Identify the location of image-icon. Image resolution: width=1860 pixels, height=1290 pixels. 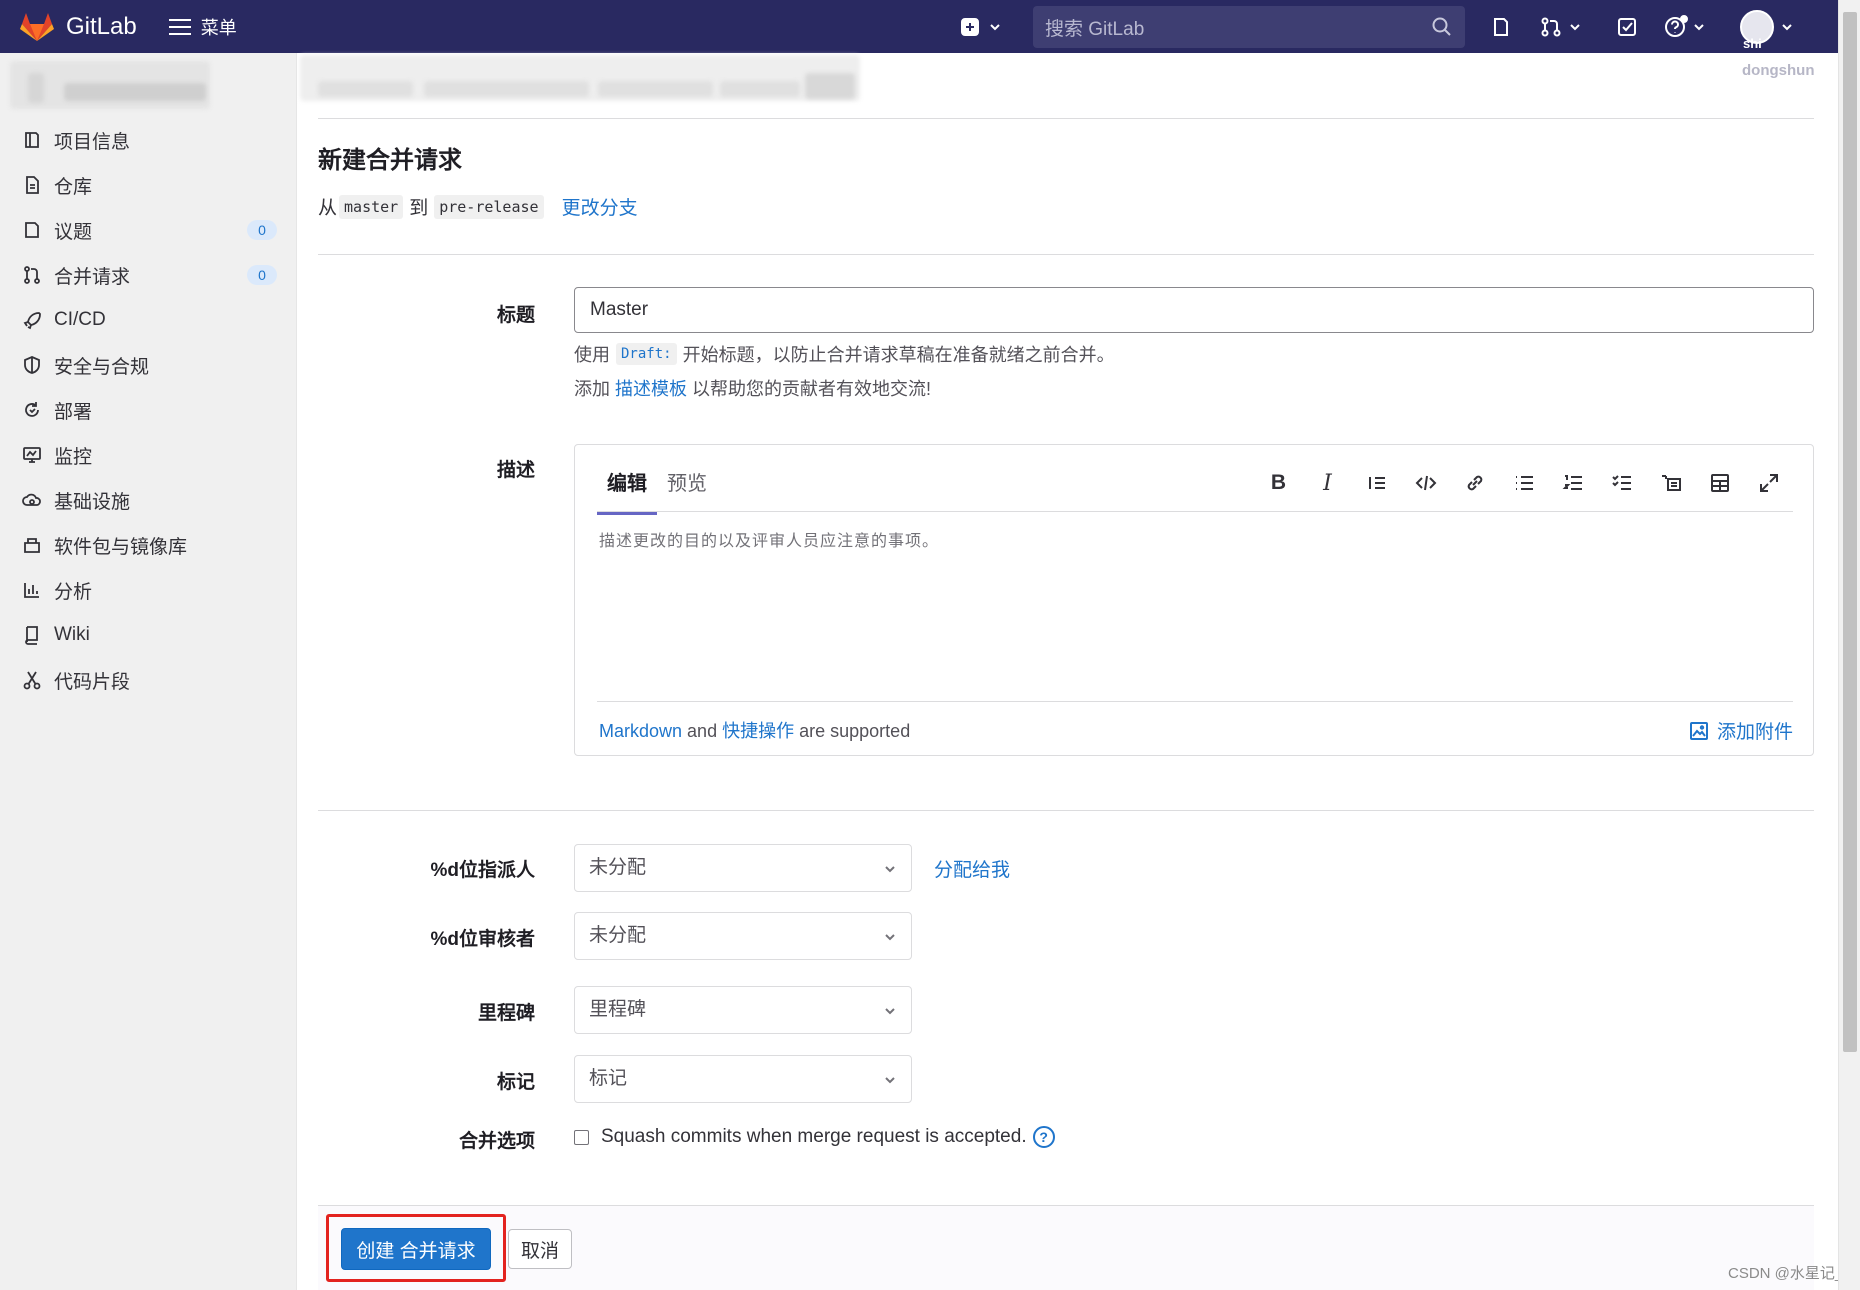
(1698, 730).